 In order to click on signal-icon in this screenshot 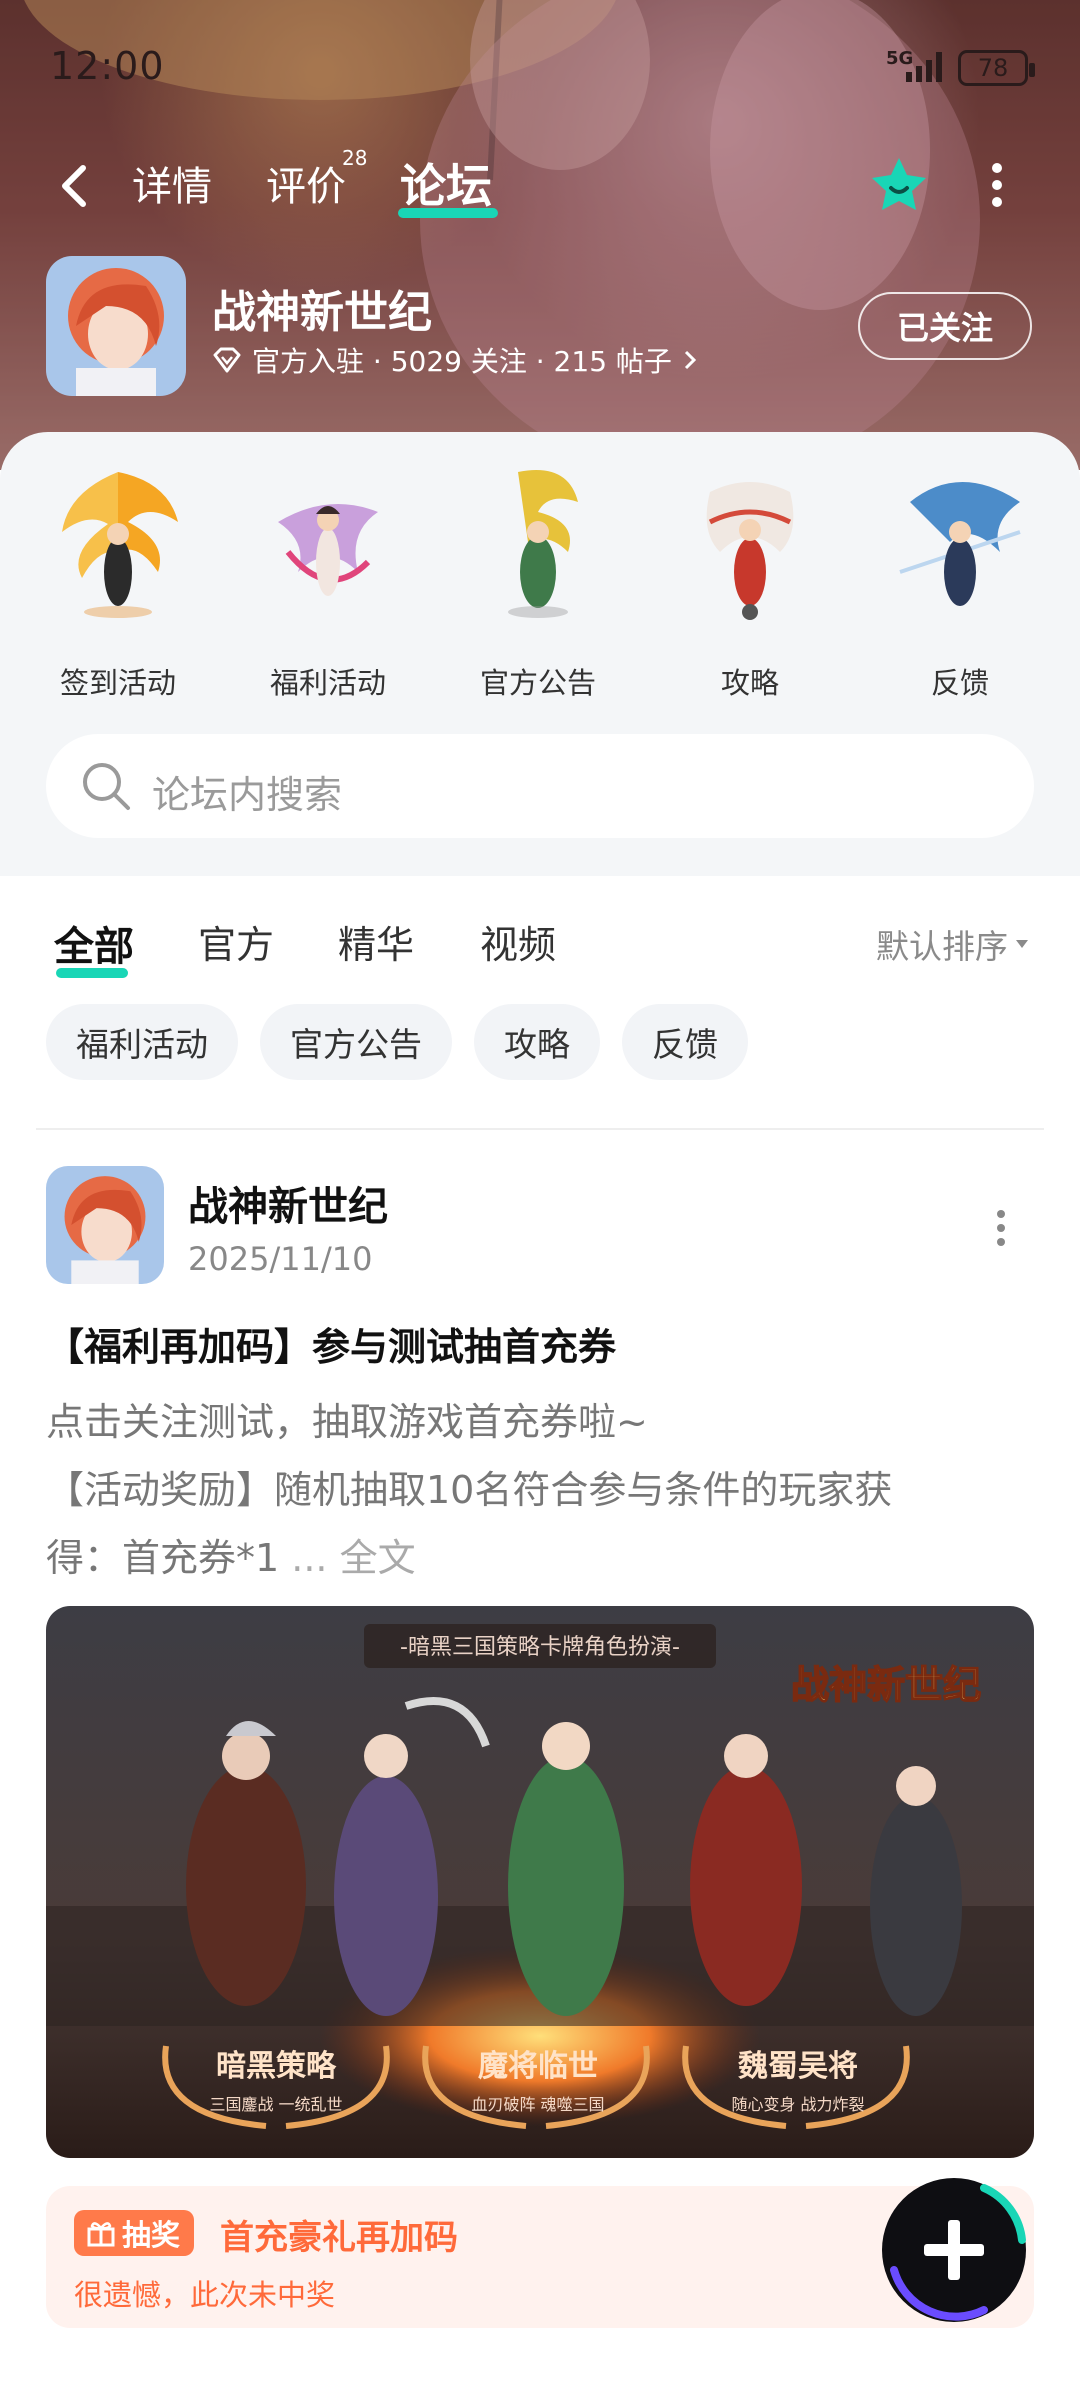, I will do `click(924, 67)`.